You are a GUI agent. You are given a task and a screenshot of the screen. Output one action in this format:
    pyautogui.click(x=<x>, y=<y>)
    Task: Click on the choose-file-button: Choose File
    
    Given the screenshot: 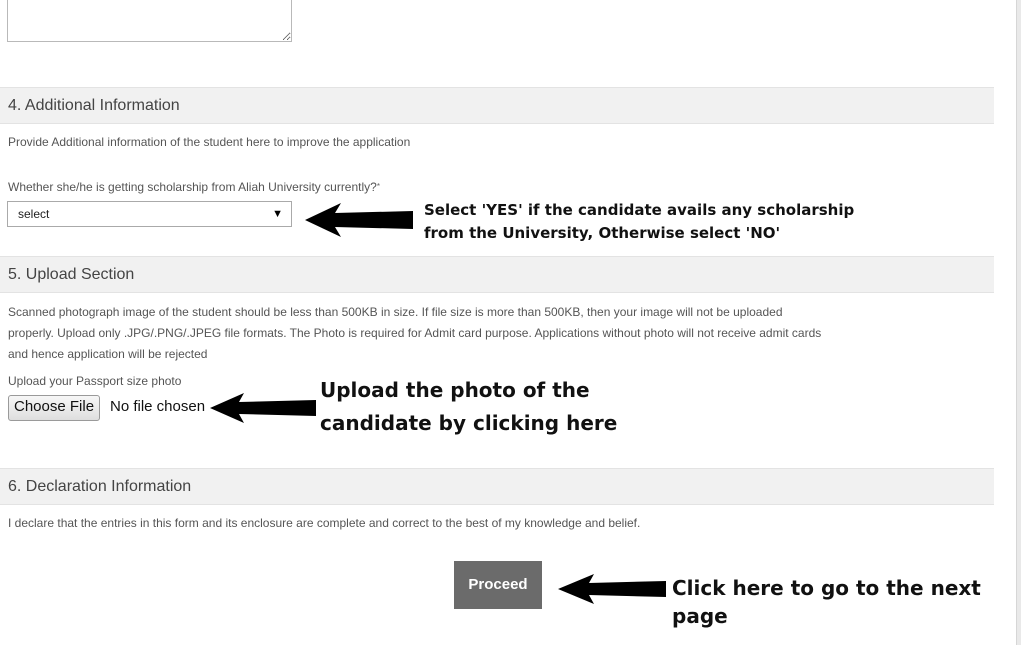 What is the action you would take?
    pyautogui.click(x=54, y=408)
    